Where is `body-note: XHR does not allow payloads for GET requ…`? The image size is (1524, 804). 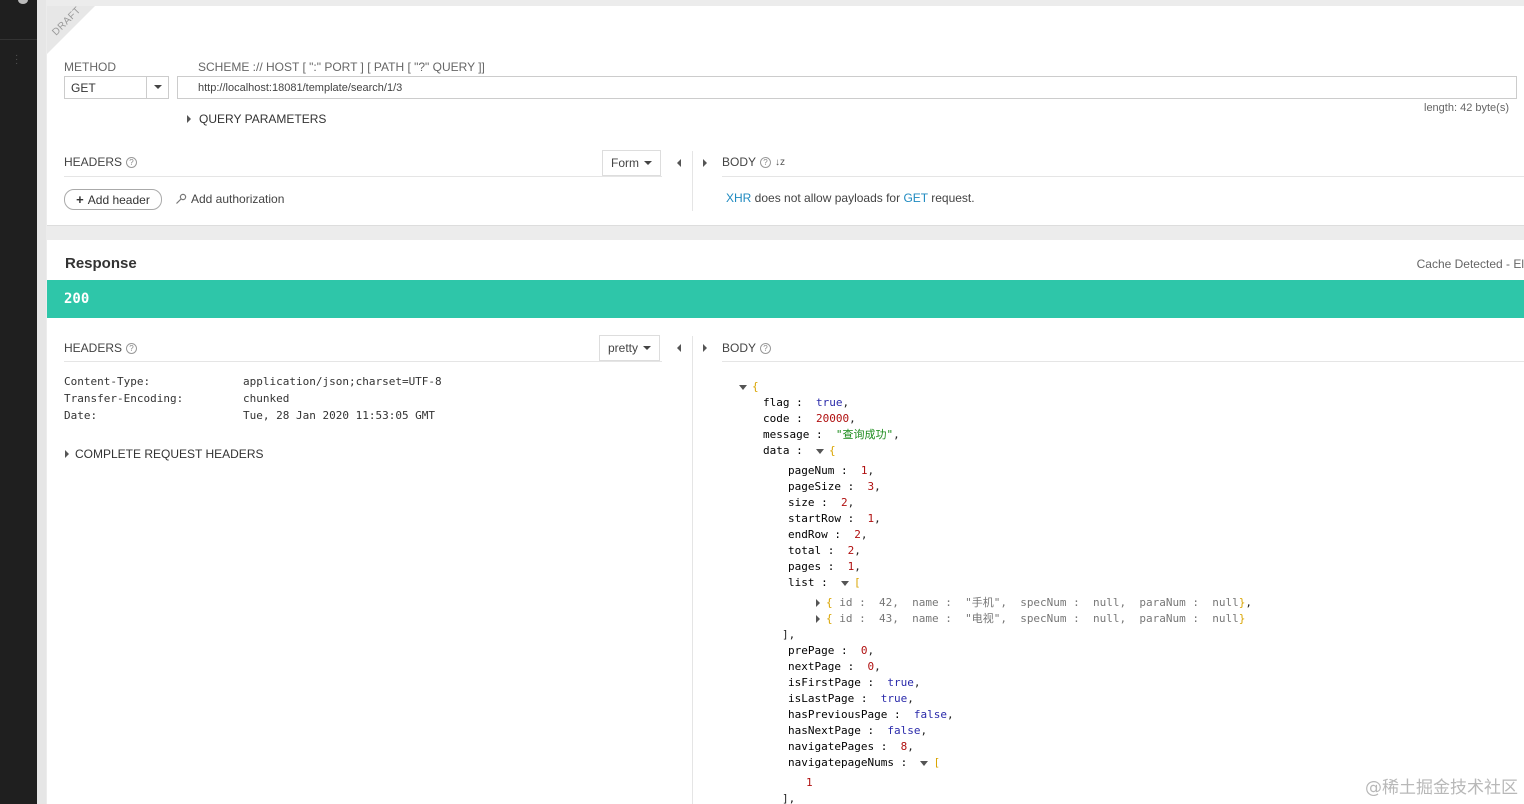
body-note: XHR does not allow payloads for GET requ… is located at coordinates (850, 198).